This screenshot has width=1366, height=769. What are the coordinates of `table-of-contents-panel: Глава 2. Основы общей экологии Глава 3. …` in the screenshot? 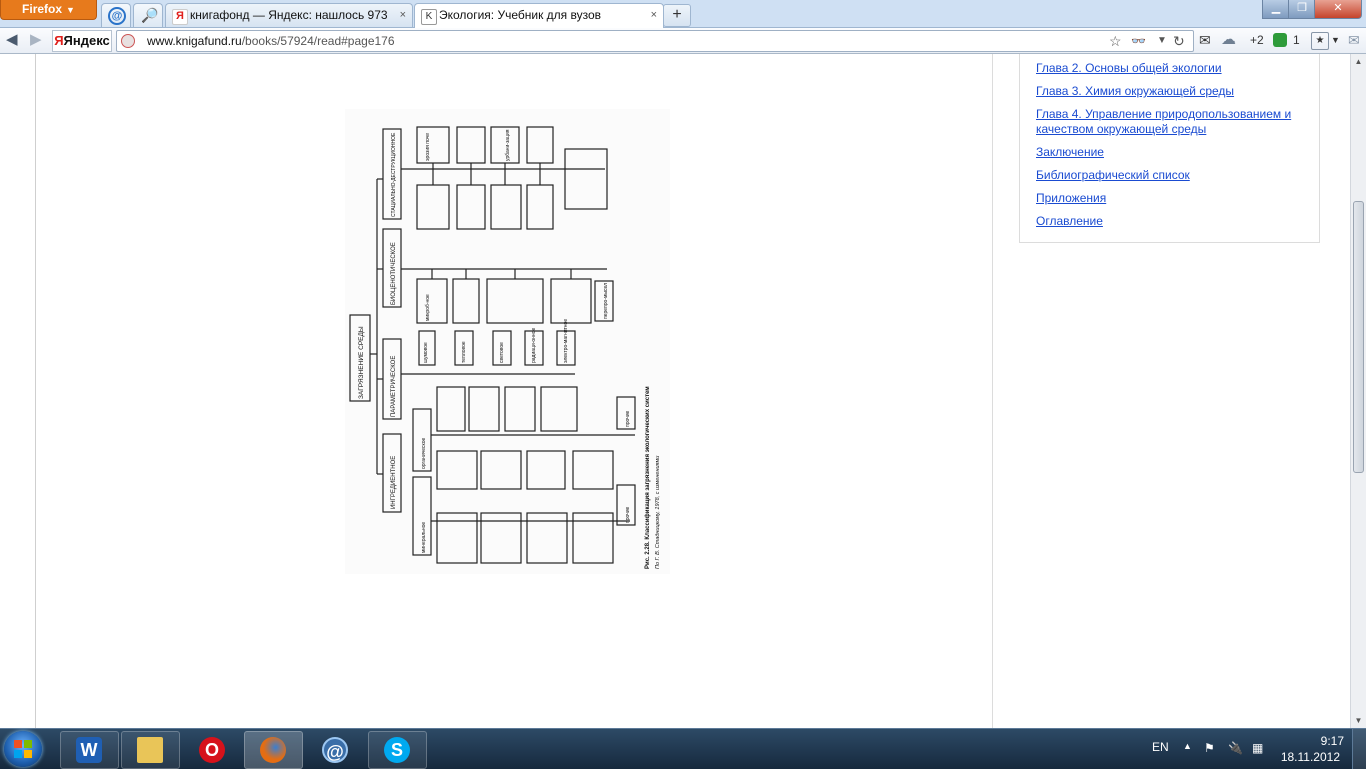 It's located at (1169, 148).